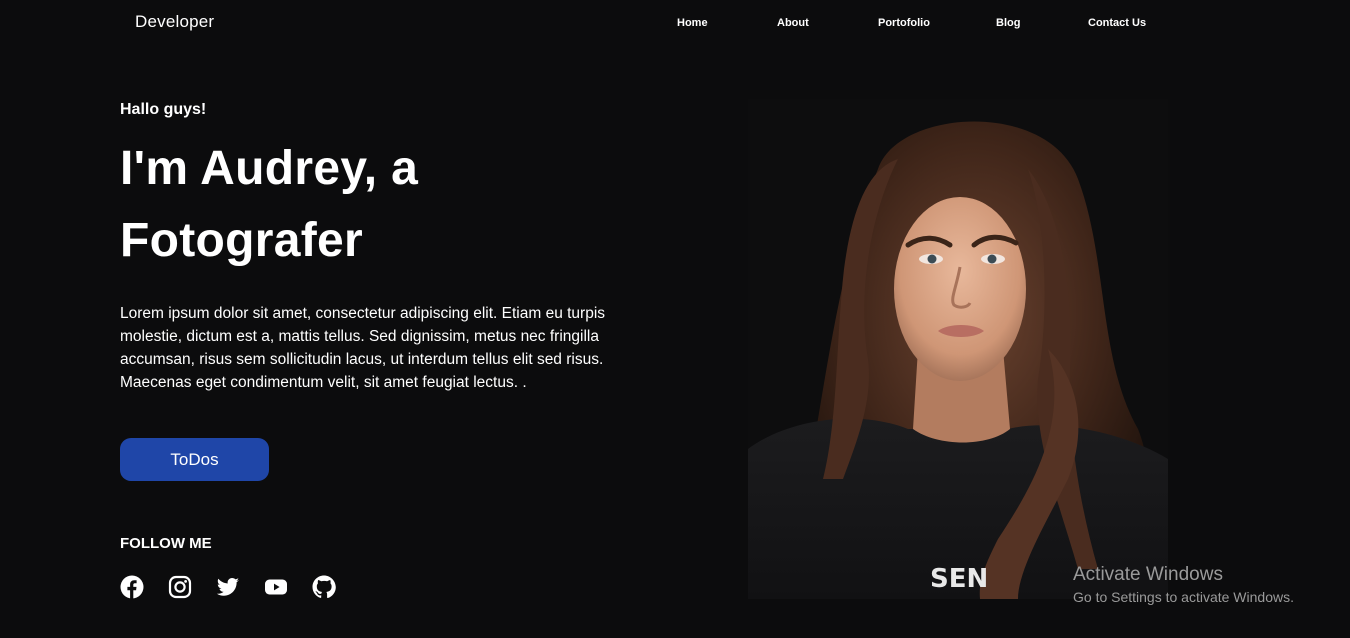  Describe the element at coordinates (793, 23) in the screenshot. I see `nav-about: About` at that location.